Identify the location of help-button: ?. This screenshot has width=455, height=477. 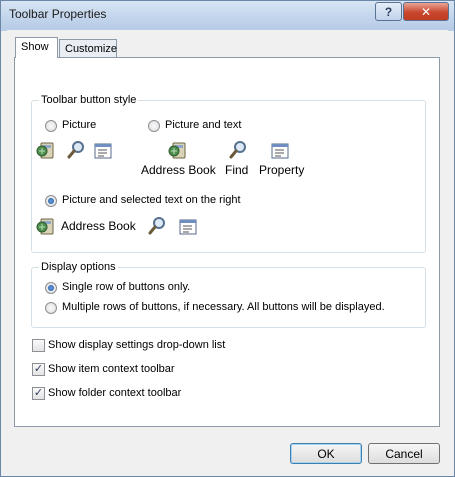
(388, 11).